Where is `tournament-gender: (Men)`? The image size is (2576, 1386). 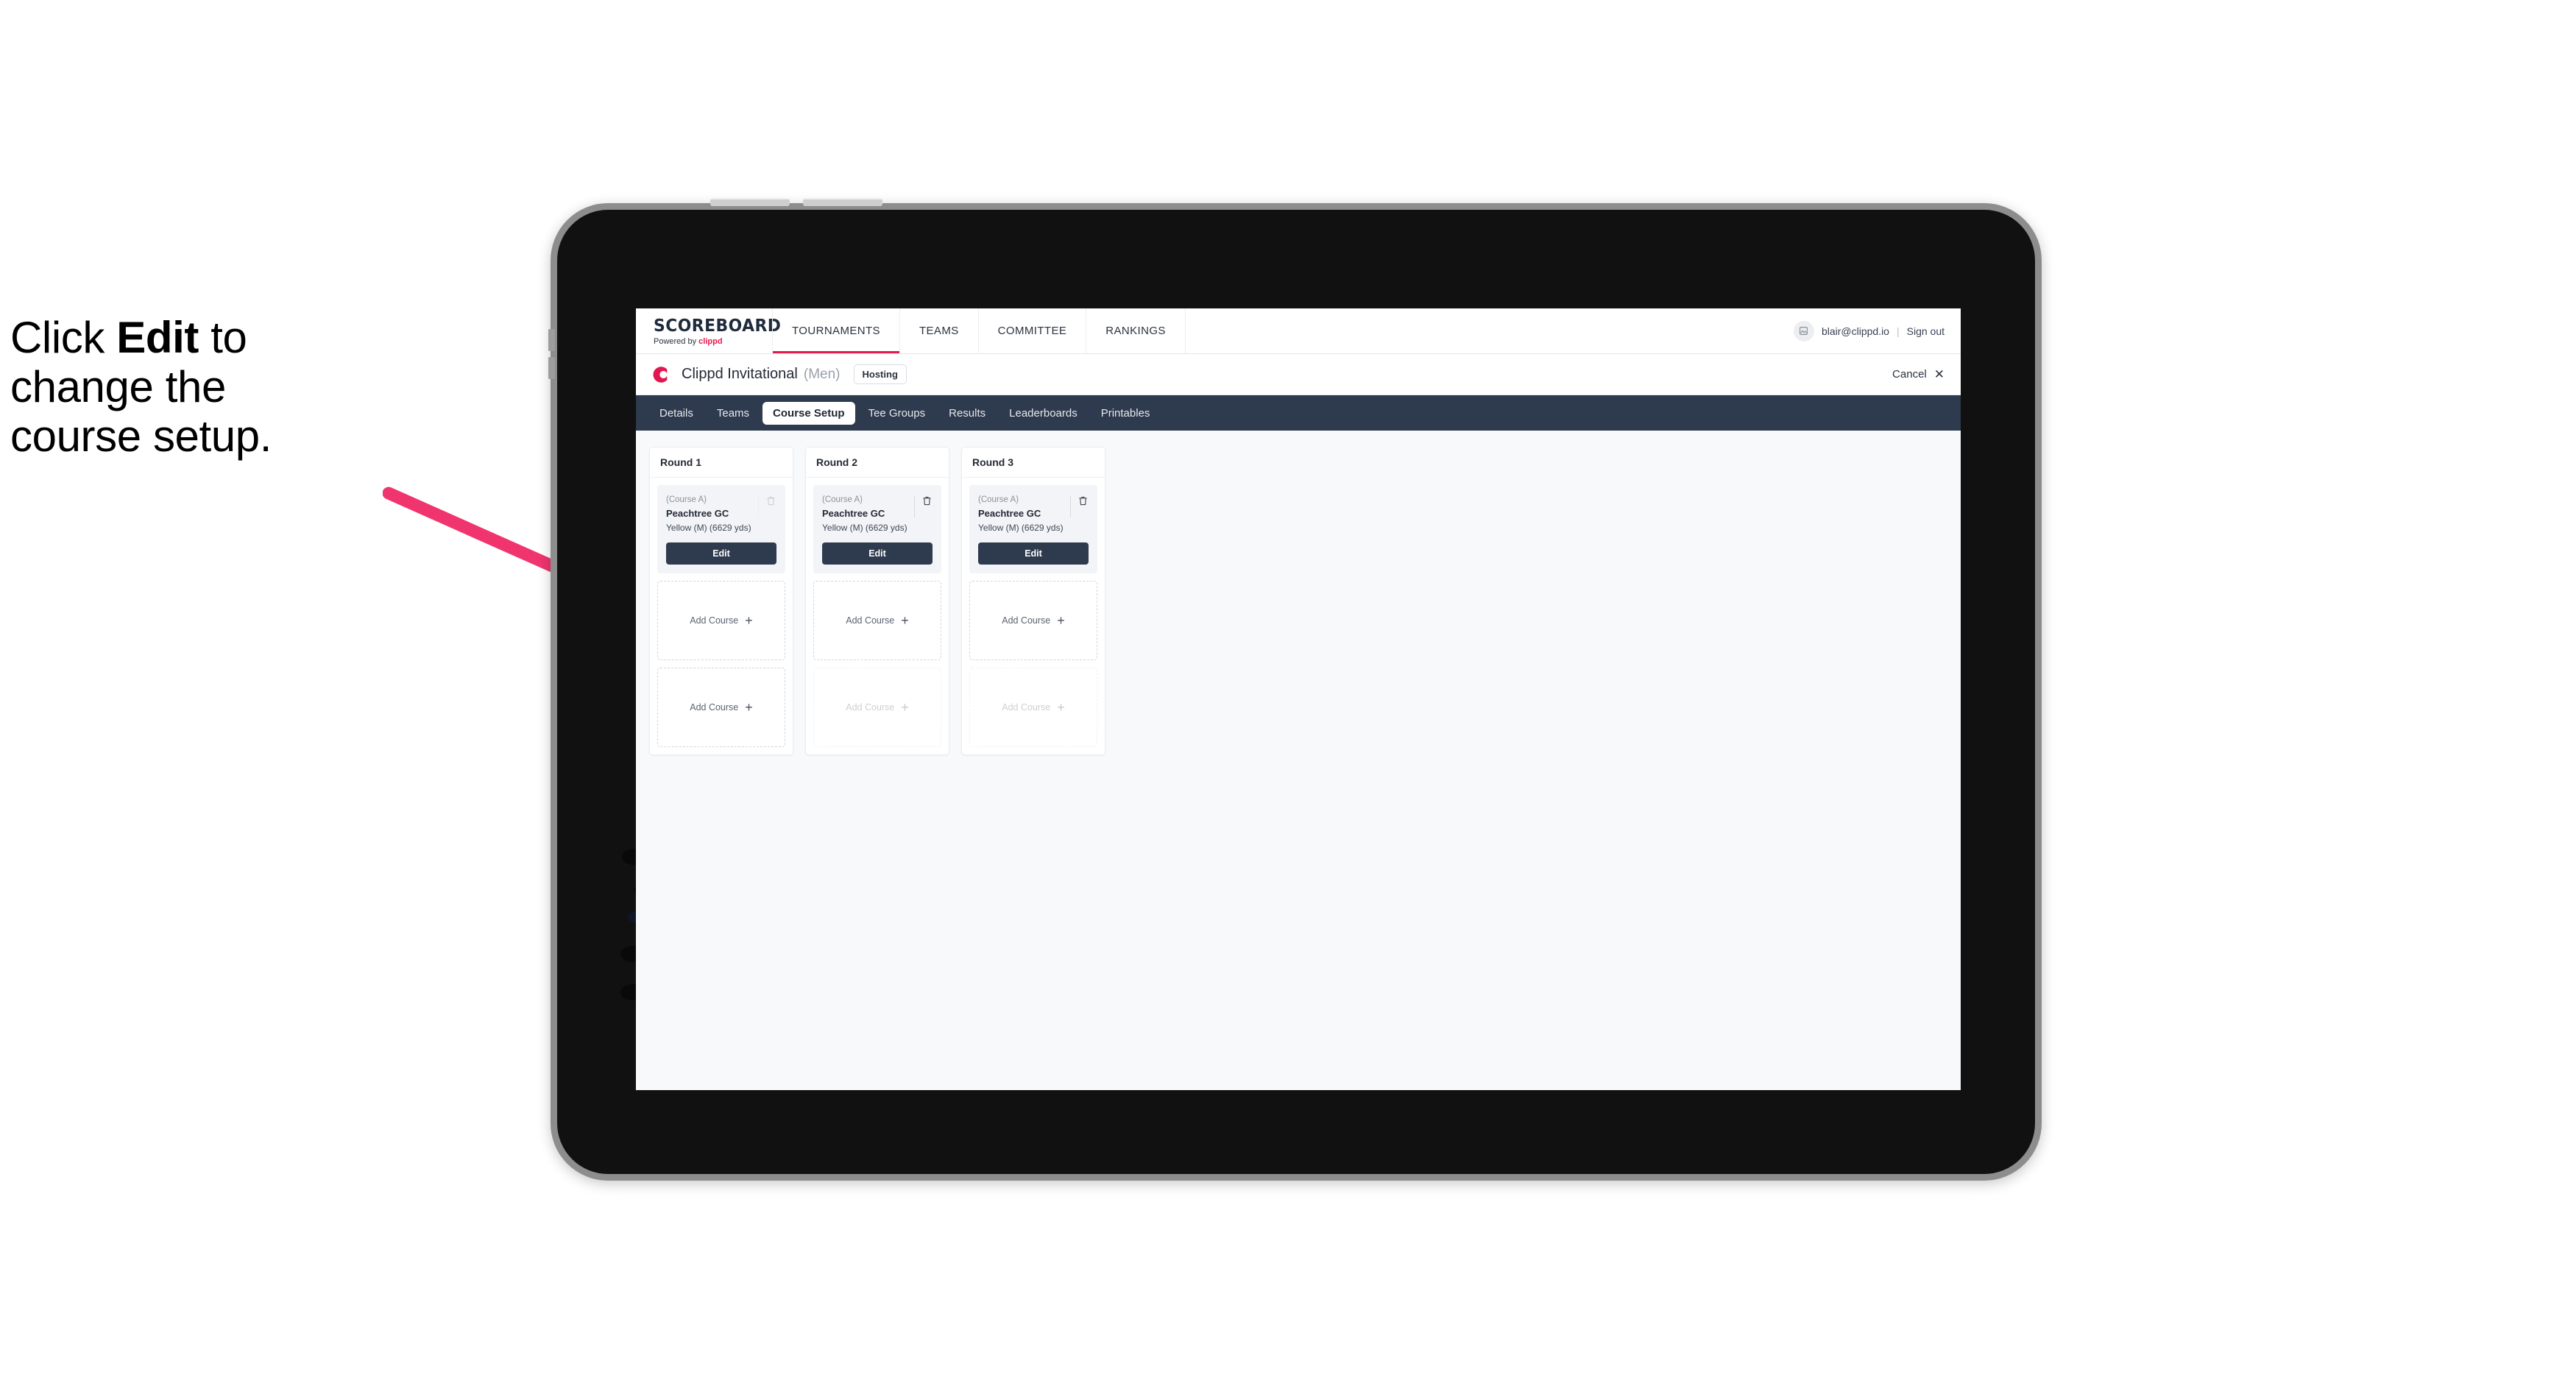
tournament-gender: (Men) is located at coordinates (822, 374).